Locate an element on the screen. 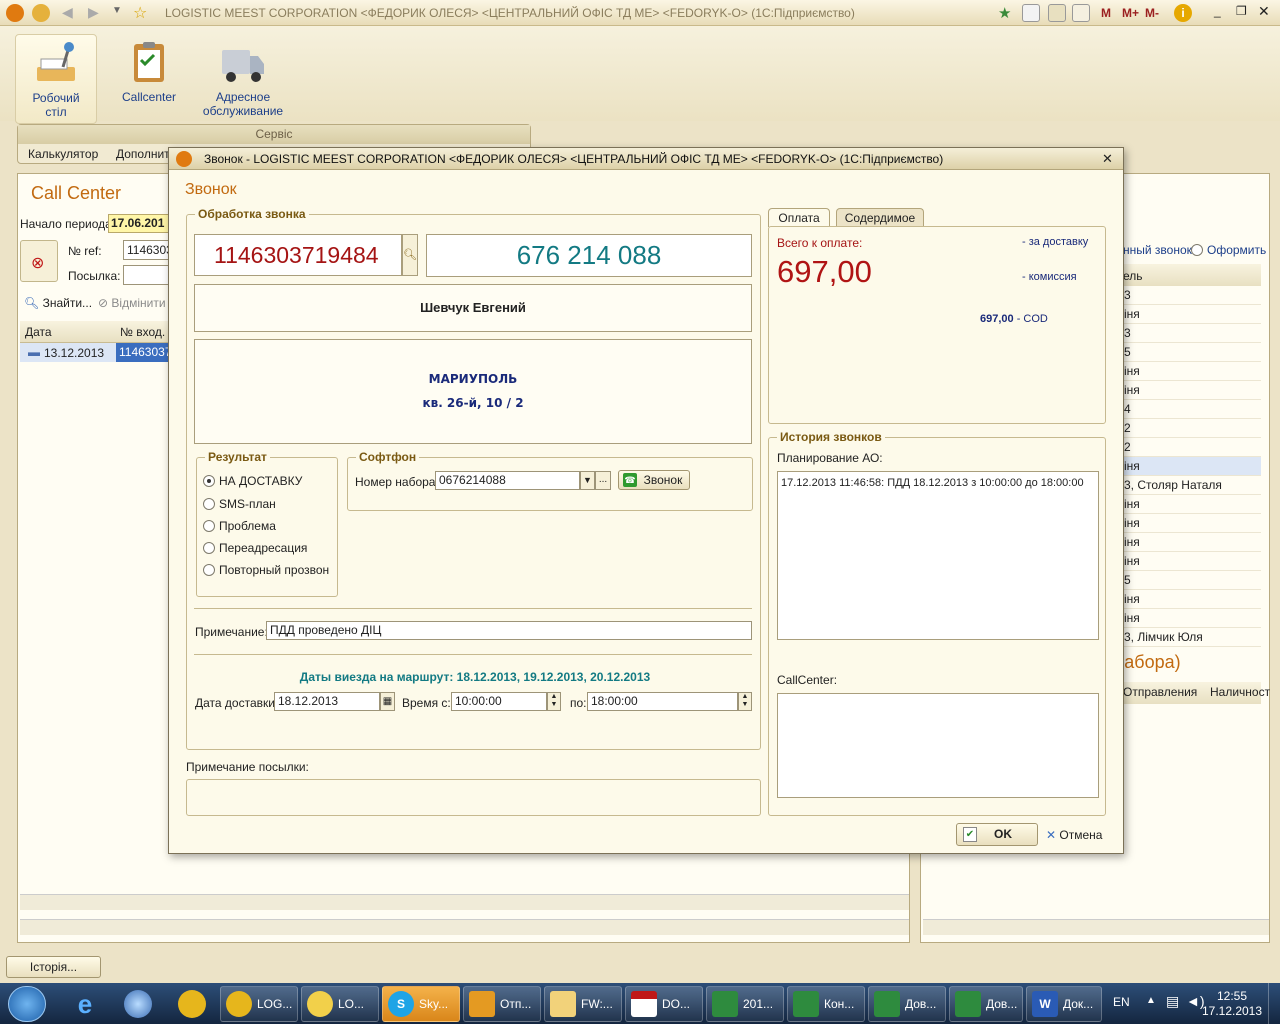  right-list-row: 3, Столяр Наталя is located at coordinates (1188, 485).